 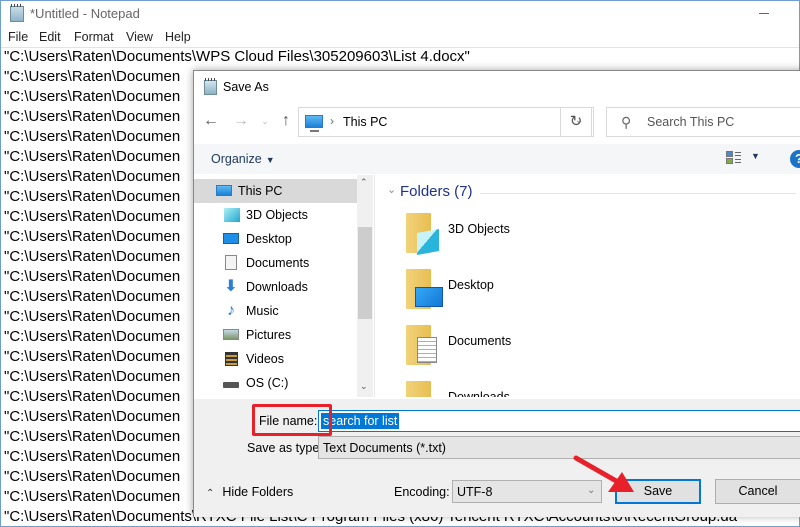 What do you see at coordinates (503, 353) in the screenshot?
I see `folder-item-documents: Documents` at bounding box center [503, 353].